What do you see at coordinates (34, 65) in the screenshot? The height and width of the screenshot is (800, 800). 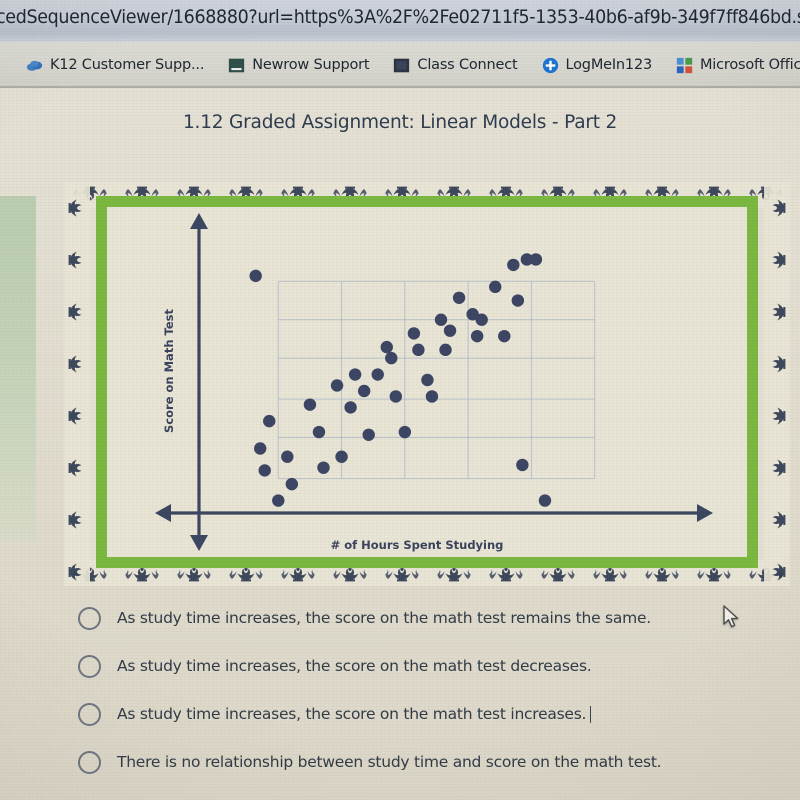 I see `blue-cloud-icon` at bounding box center [34, 65].